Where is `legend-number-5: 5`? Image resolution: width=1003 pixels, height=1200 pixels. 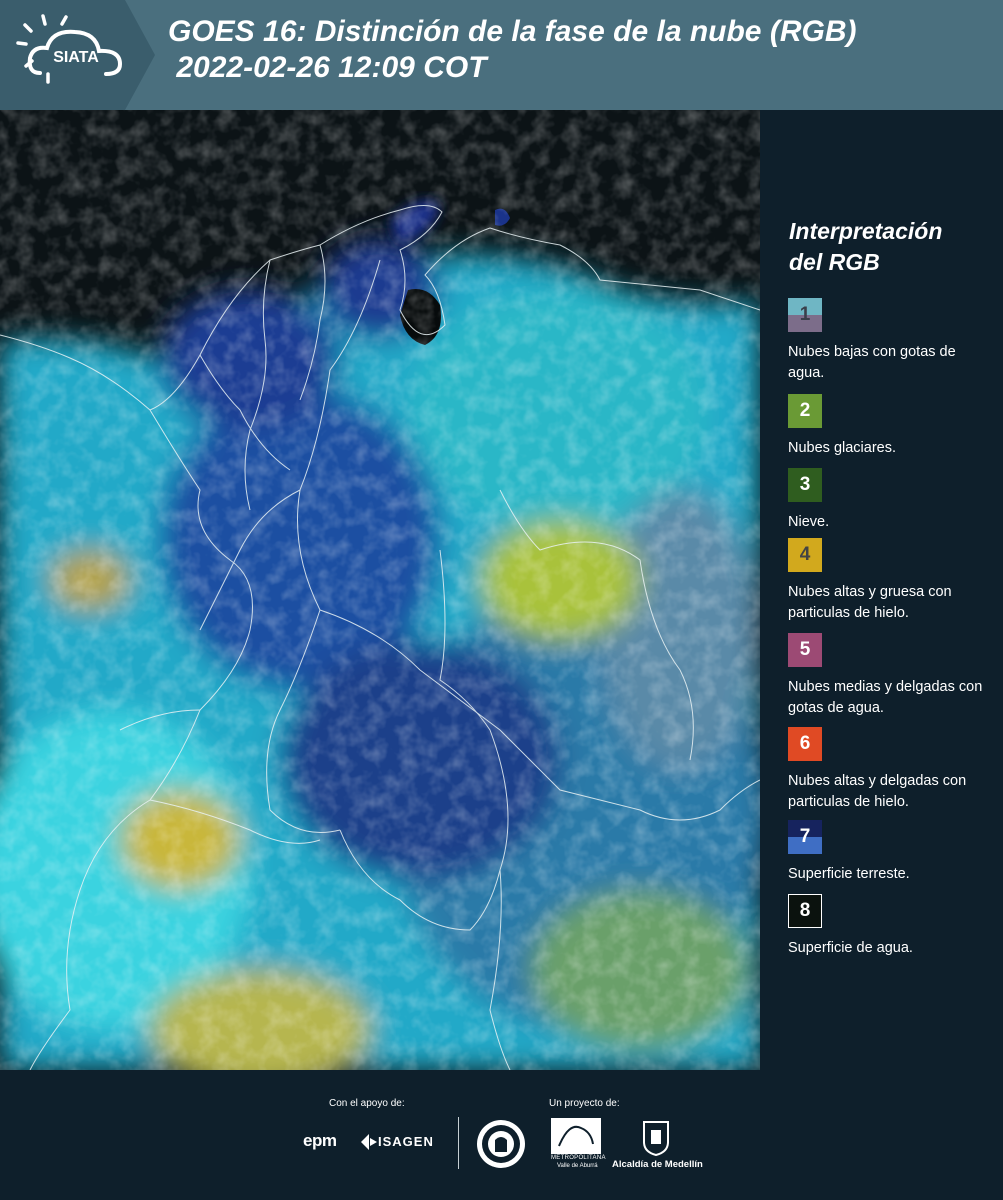 legend-number-5: 5 is located at coordinates (805, 649).